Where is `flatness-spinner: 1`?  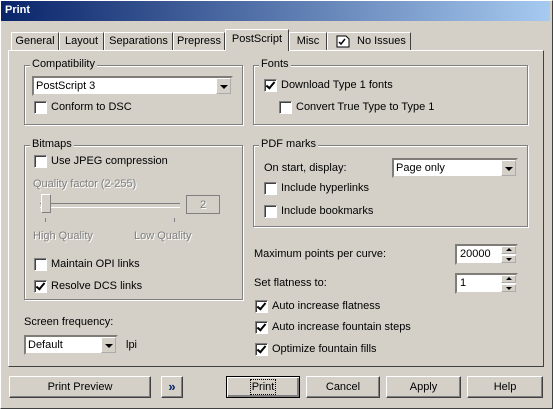 flatness-spinner: 1 is located at coordinates (486, 283).